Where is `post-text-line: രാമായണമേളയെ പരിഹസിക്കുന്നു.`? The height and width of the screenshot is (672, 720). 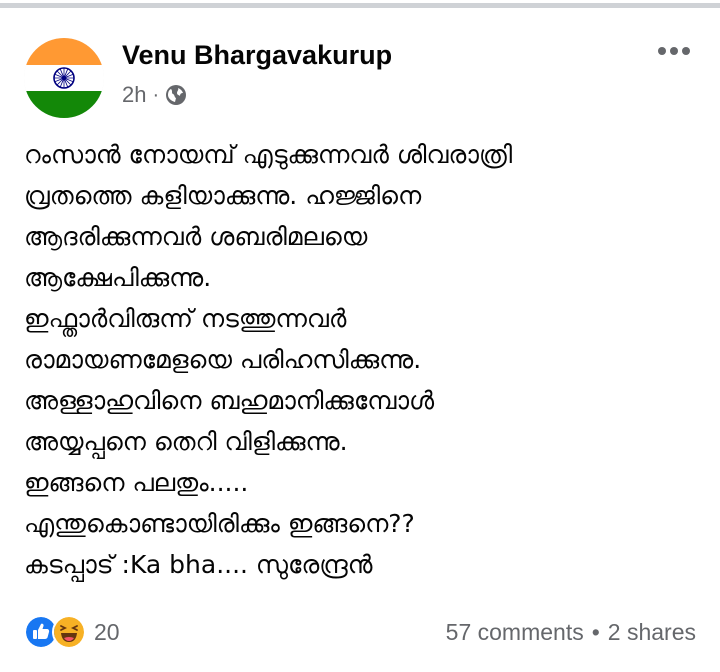 post-text-line: രാമായണമേളയെ പരിഹസിക്കുന്നു. is located at coordinates (223, 359).